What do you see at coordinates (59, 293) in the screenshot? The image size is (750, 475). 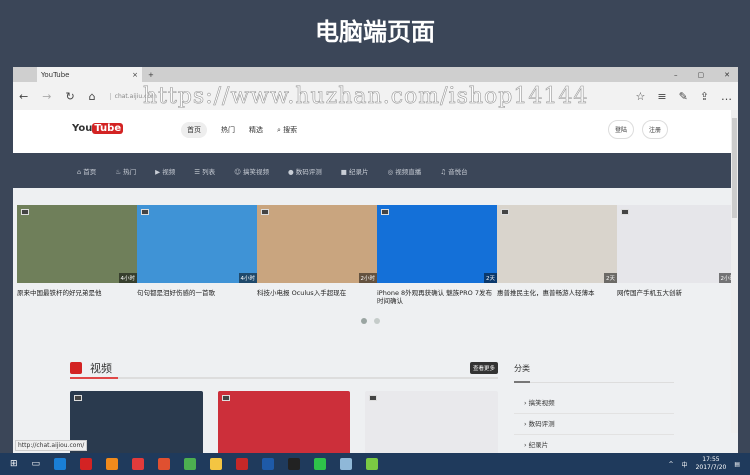 I see `caption: 原来中国最铁杆的好兄弟是他` at bounding box center [59, 293].